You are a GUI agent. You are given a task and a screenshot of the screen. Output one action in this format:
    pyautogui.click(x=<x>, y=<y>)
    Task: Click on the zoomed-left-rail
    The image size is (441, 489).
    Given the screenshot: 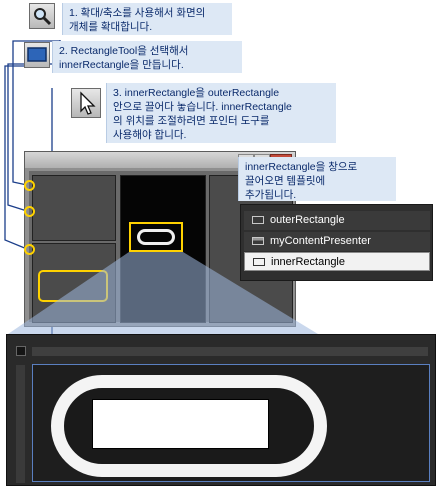 What is the action you would take?
    pyautogui.click(x=20, y=424)
    